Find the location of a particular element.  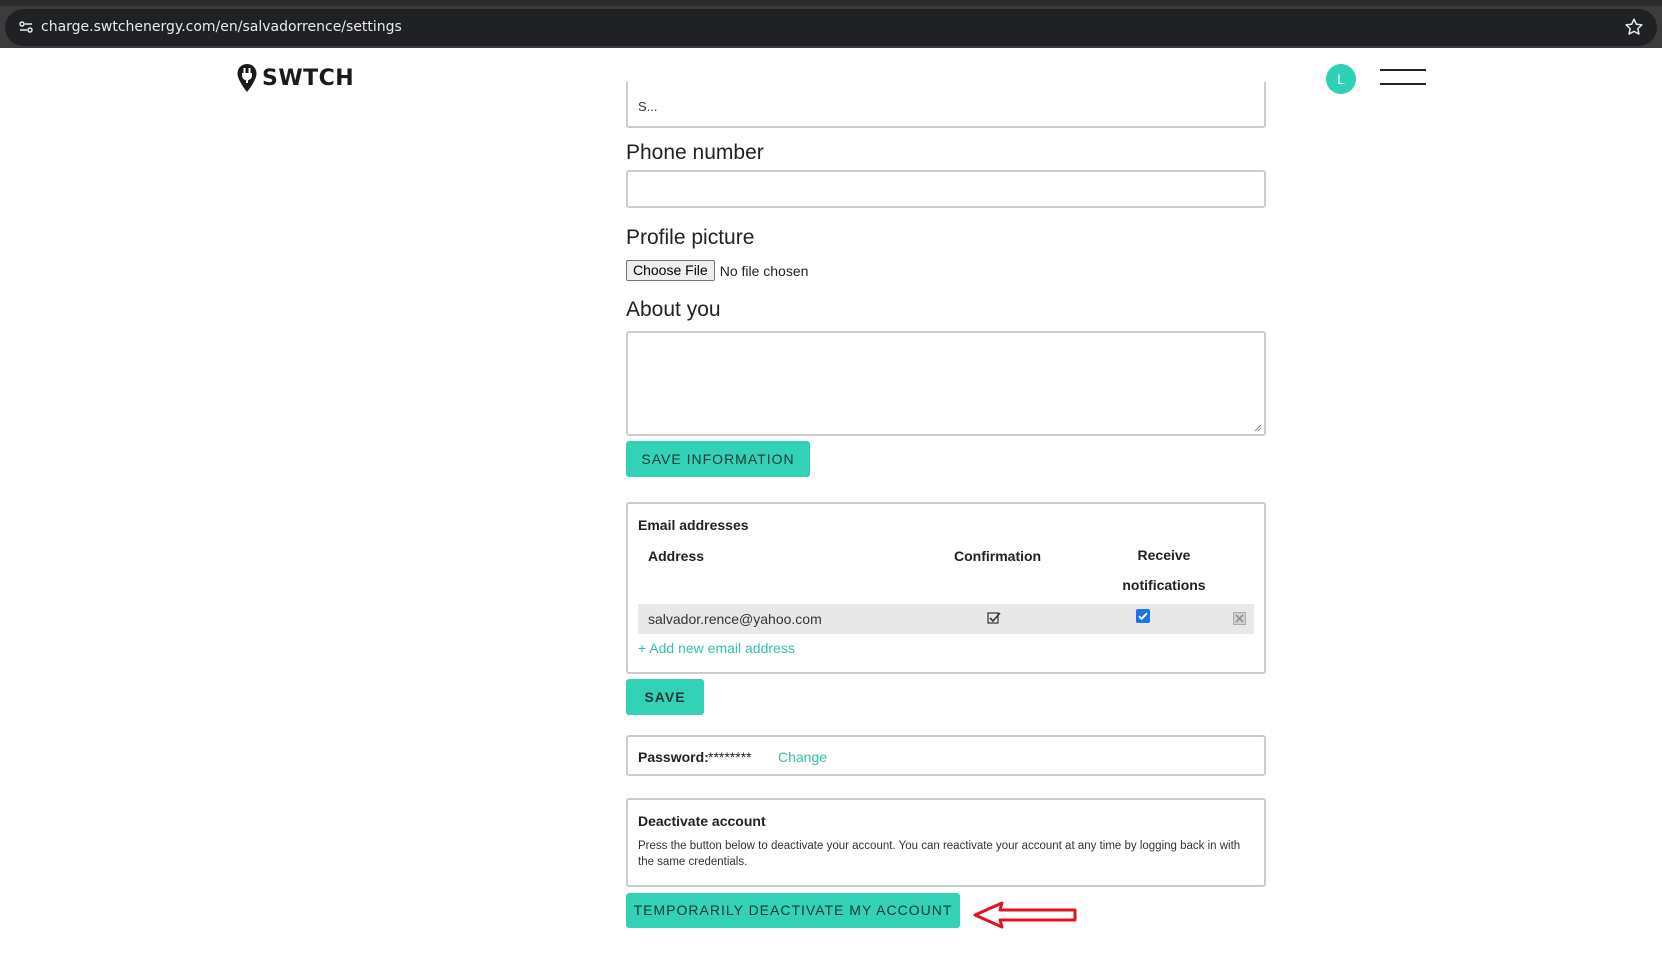

password-value: ******** is located at coordinates (730, 757).